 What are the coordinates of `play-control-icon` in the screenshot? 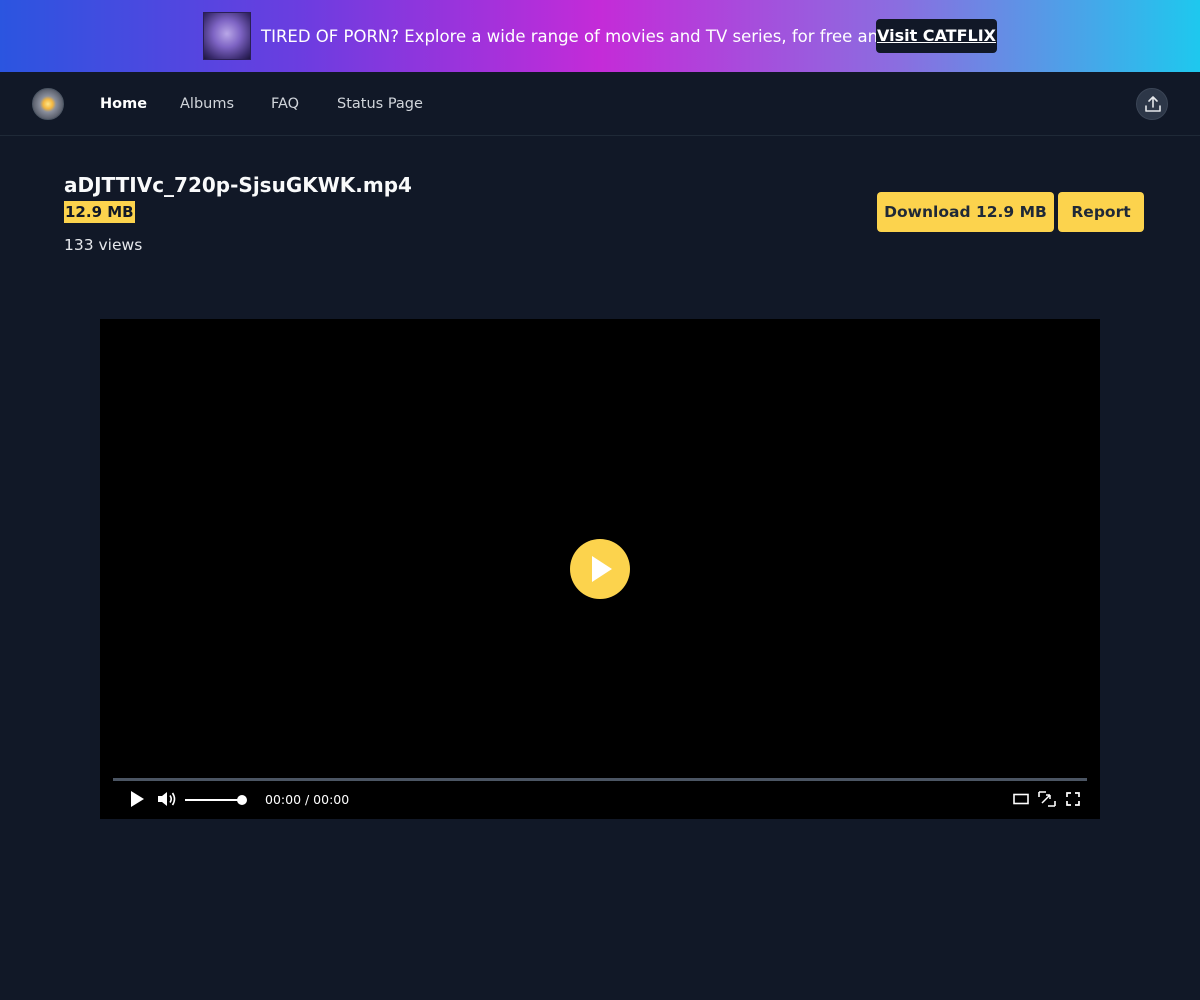 It's located at (137, 799).